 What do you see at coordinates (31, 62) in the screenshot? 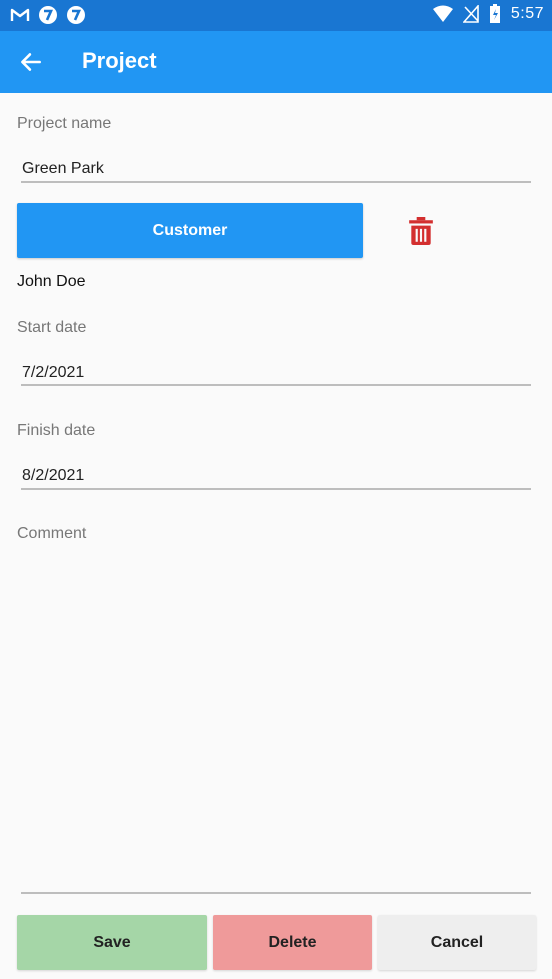
I see `arrow-left-icon` at bounding box center [31, 62].